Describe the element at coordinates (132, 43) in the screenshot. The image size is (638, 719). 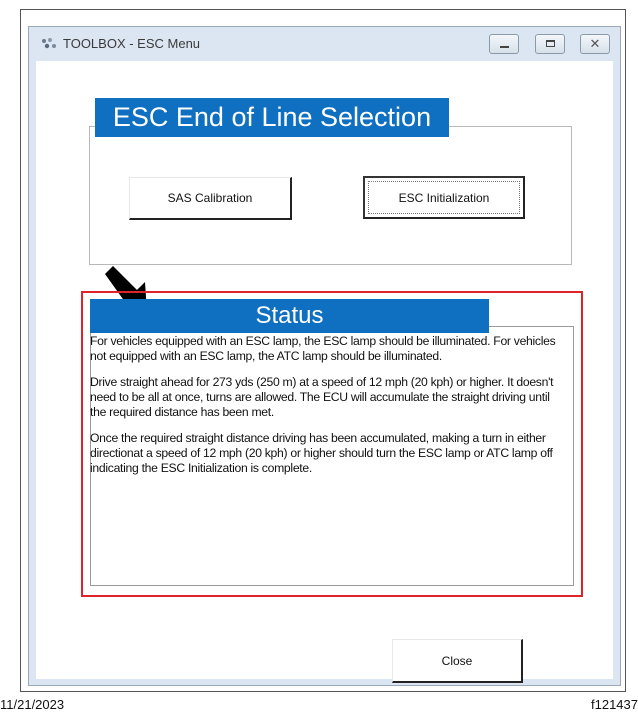
I see `window-title: TOOLBOX - ESC Menu` at that location.